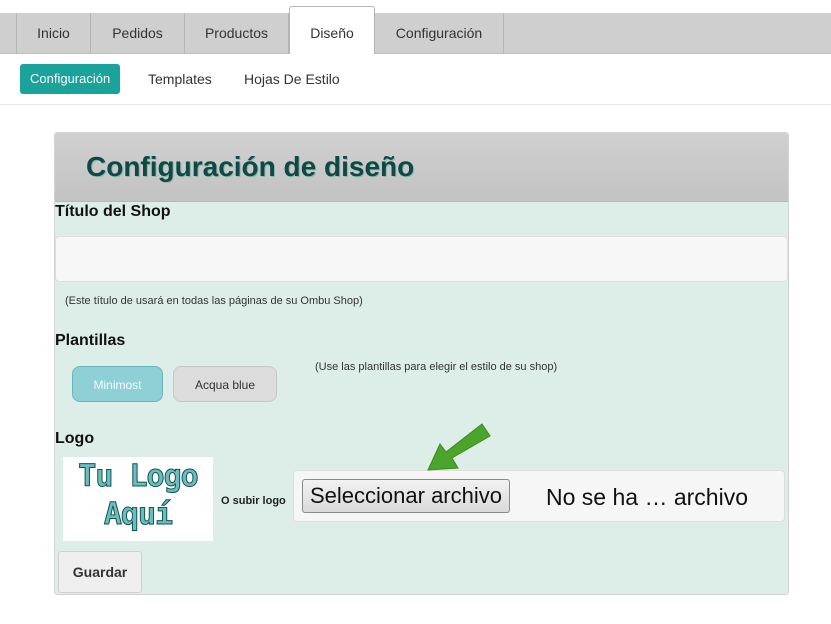 This screenshot has width=831, height=624. What do you see at coordinates (415, 79) in the screenshot?
I see `sub-navigation: Configuración Templates Hojas De Estilo` at bounding box center [415, 79].